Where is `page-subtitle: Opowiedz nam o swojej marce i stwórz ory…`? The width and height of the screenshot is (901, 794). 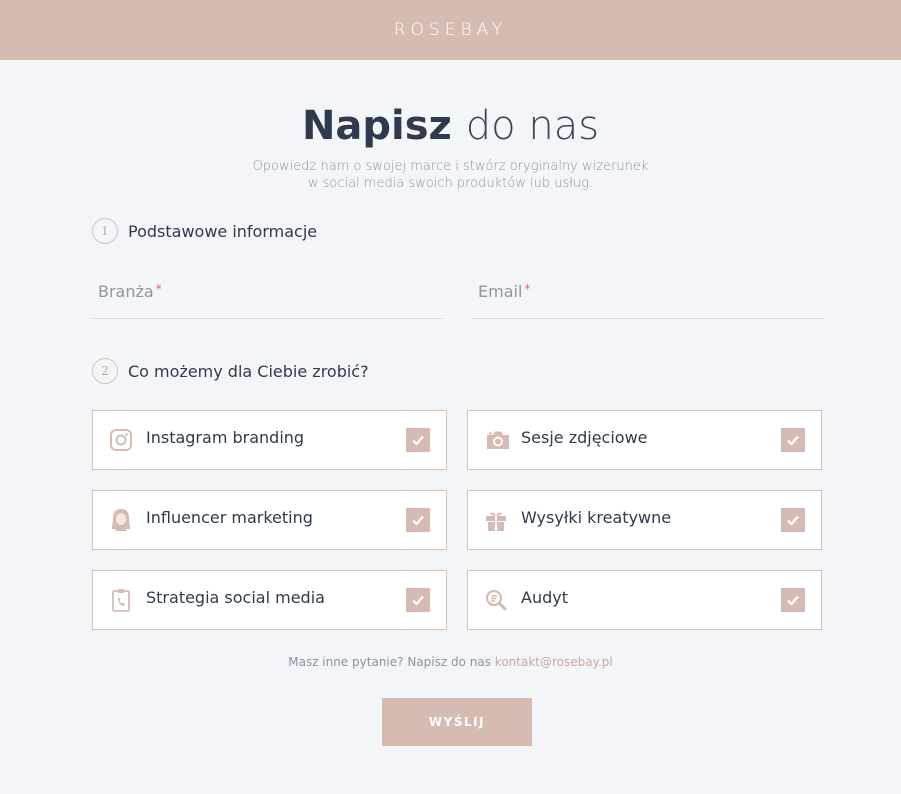 page-subtitle: Opowiedz nam o swojej marce i stwórz ory… is located at coordinates (450, 175).